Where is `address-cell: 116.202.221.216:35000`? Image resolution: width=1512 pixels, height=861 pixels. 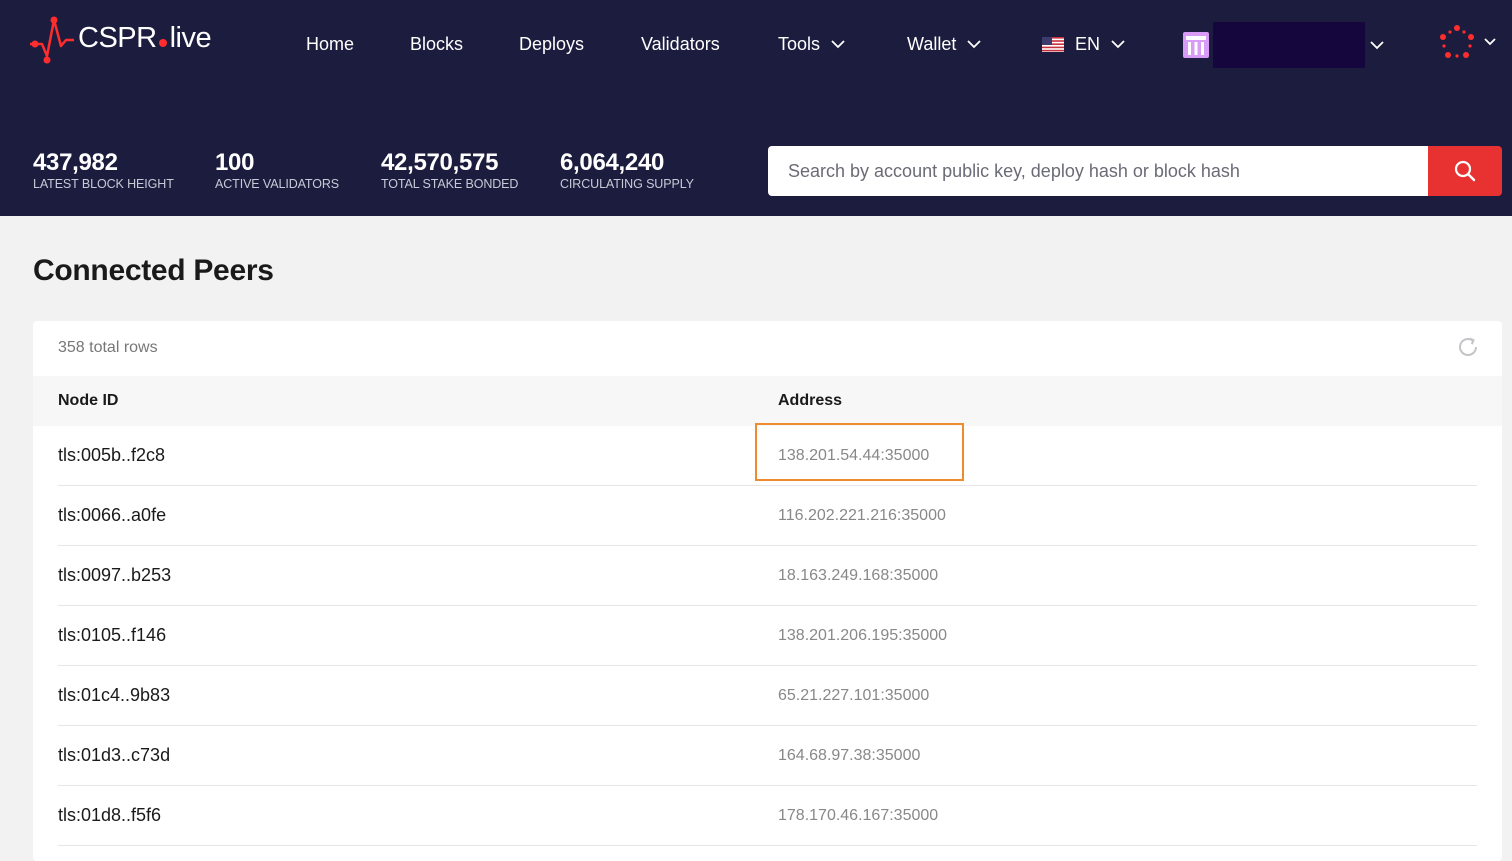 address-cell: 116.202.221.216:35000 is located at coordinates (862, 515).